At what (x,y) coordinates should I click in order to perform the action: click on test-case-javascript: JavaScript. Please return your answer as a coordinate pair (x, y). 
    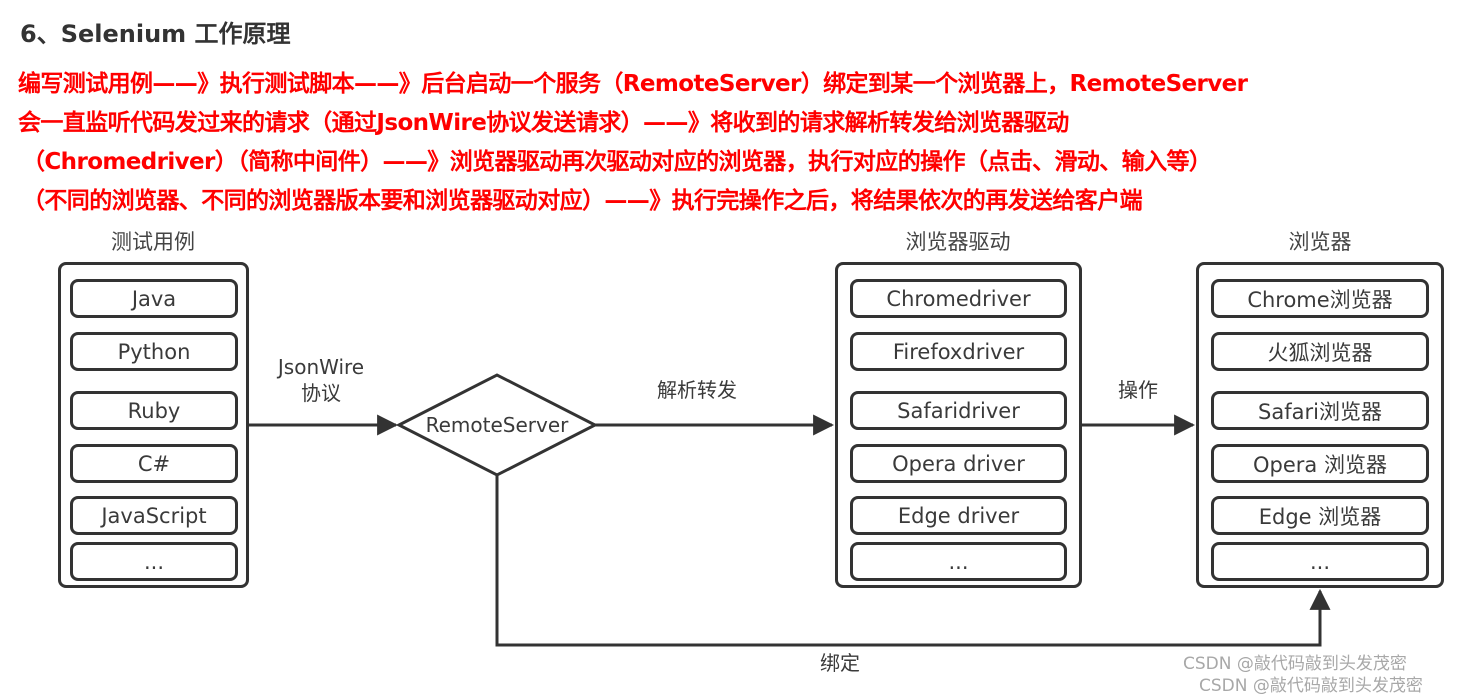
    Looking at the image, I should click on (154, 515).